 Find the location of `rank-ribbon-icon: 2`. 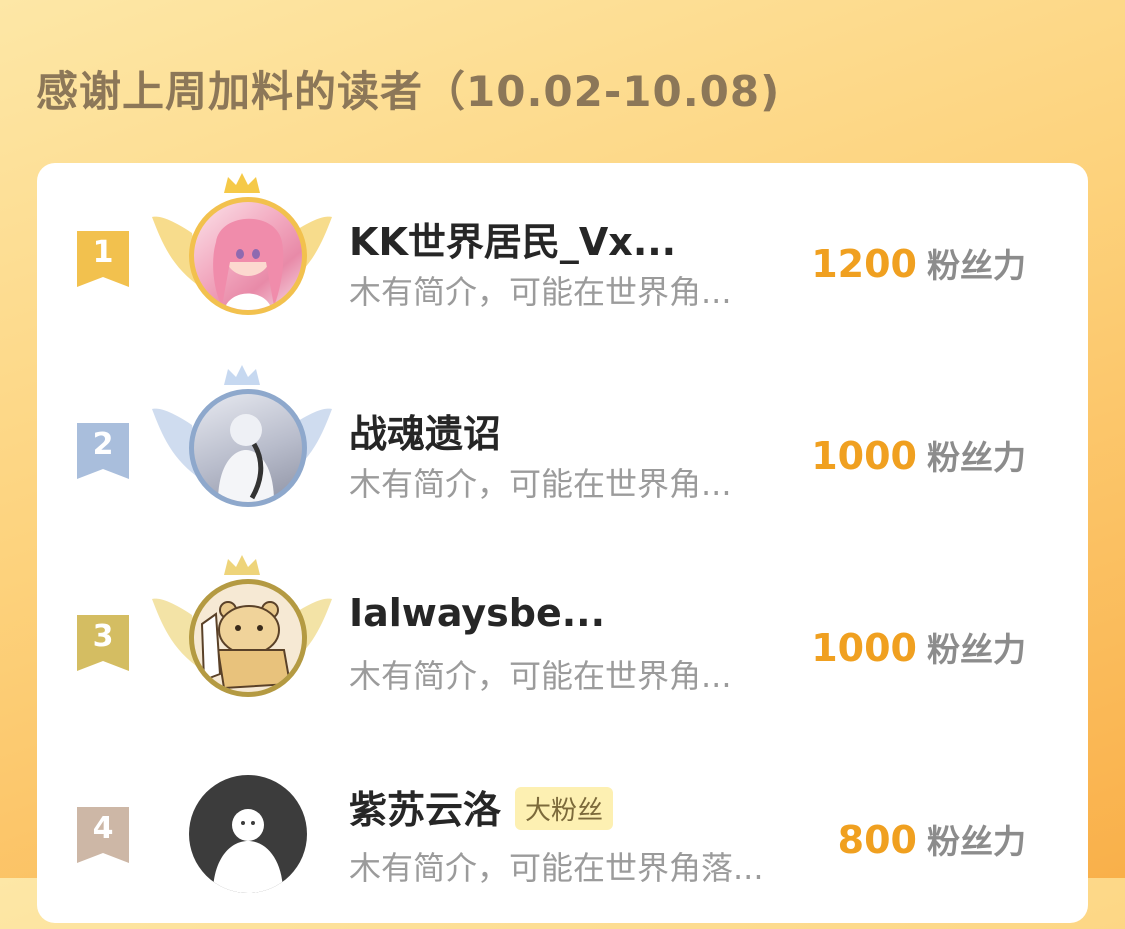

rank-ribbon-icon: 2 is located at coordinates (103, 451).